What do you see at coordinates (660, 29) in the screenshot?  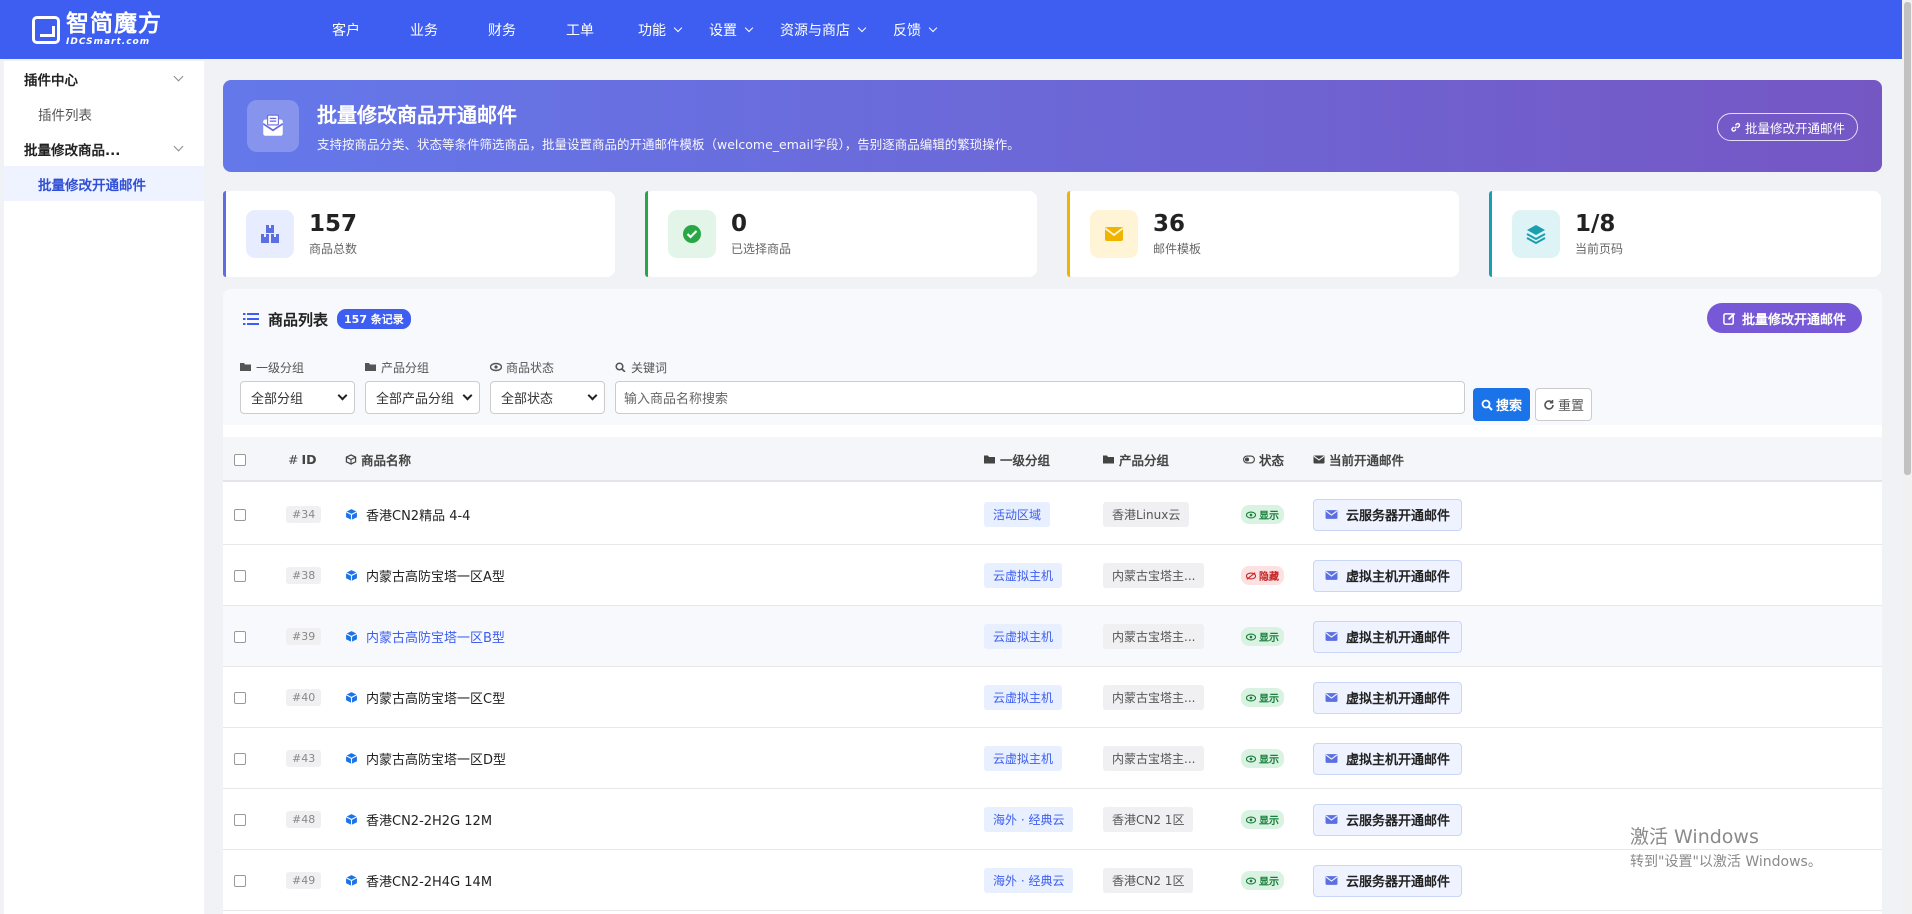 I see `nav-item-functions: 功能` at bounding box center [660, 29].